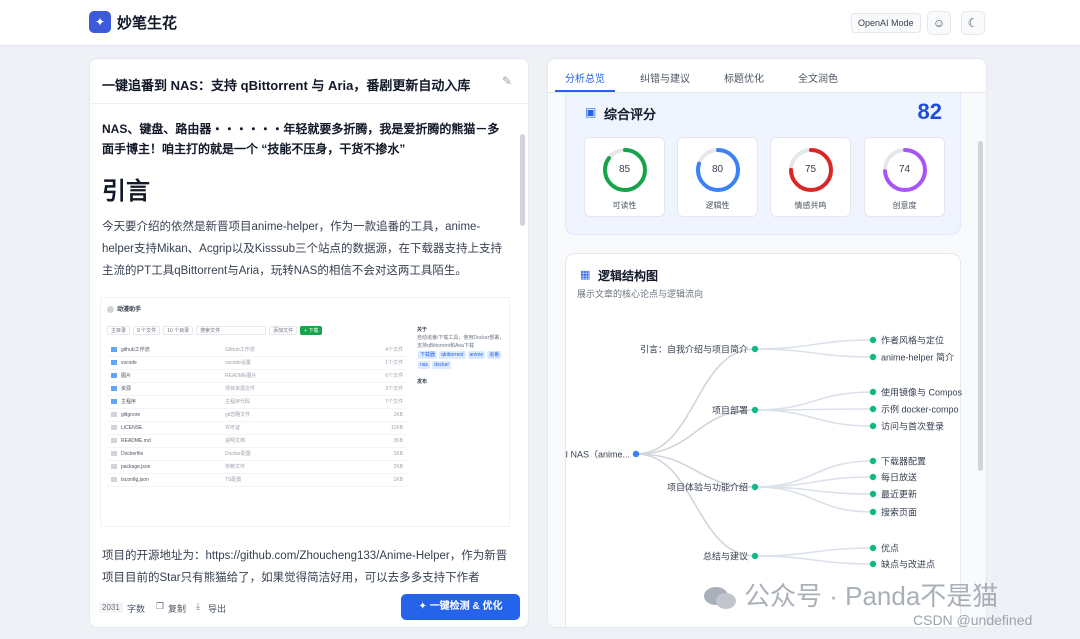  Describe the element at coordinates (717, 205) in the screenshot. I see `metric-label: 逻辑性` at that location.